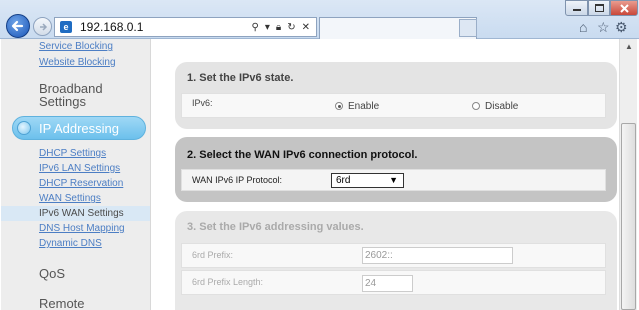 The image size is (639, 310). I want to click on sidebar-link-dhcp-reservation: DHCP Reservation, so click(75, 183).